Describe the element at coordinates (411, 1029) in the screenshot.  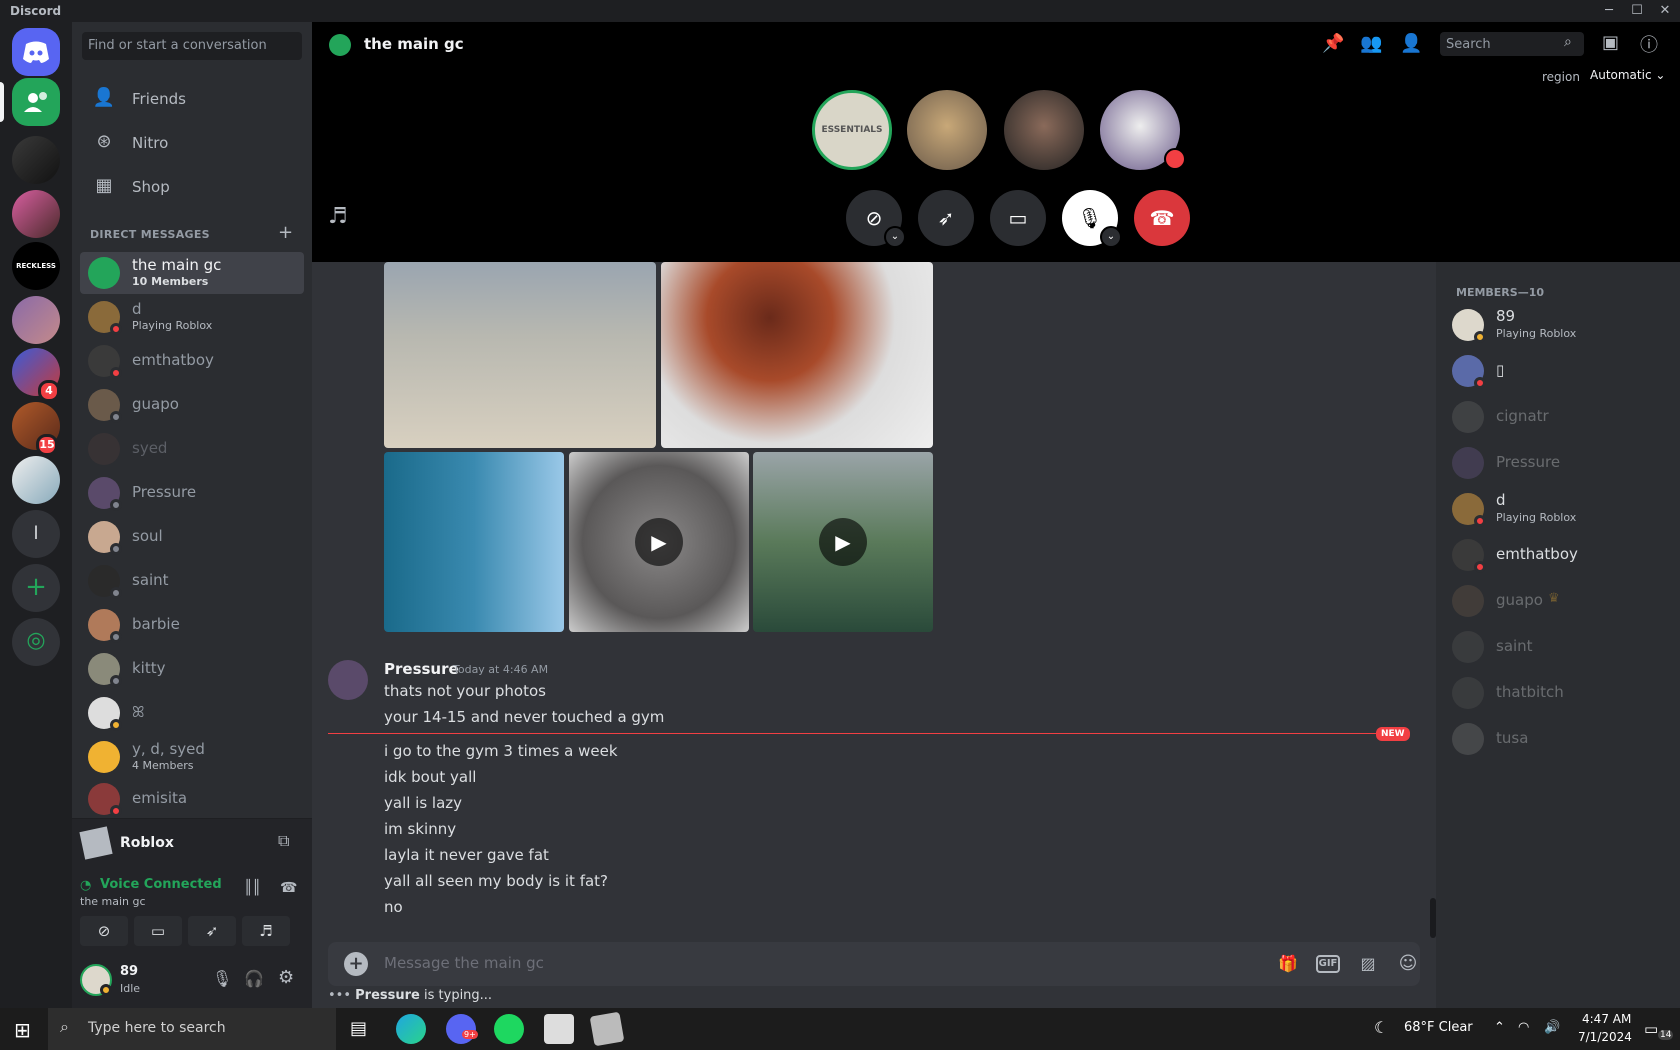
I see `edge-icon` at that location.